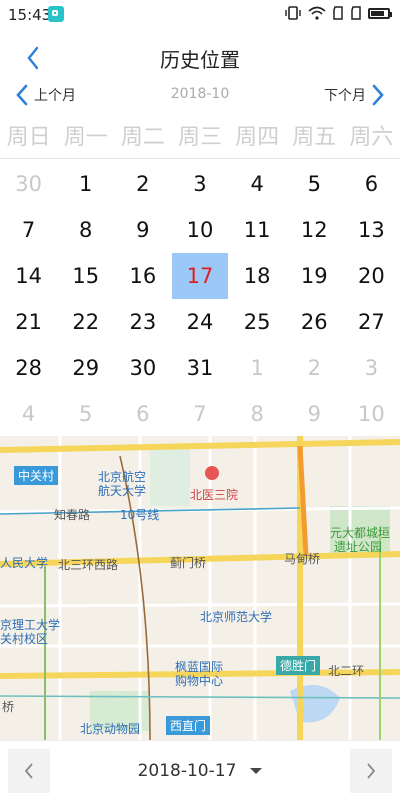 This screenshot has width=400, height=801. I want to click on bottom-date-bar: 2018-10-17, so click(200, 770).